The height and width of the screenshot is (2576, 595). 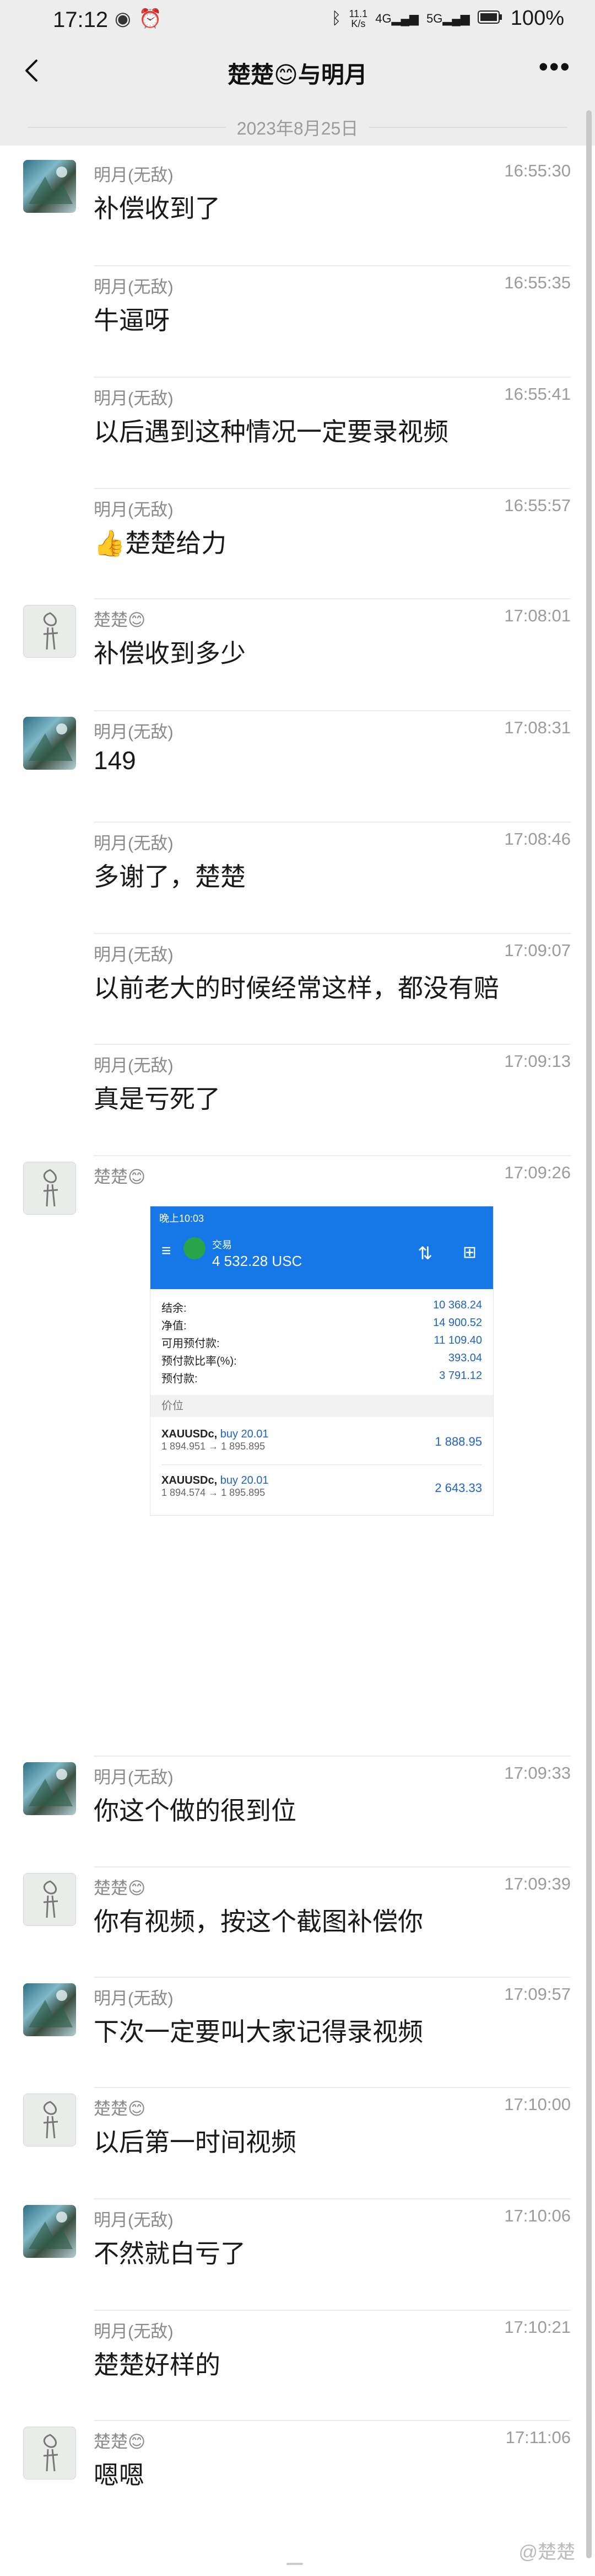 What do you see at coordinates (150, 18) in the screenshot?
I see `alarm-icon: ⏰` at bounding box center [150, 18].